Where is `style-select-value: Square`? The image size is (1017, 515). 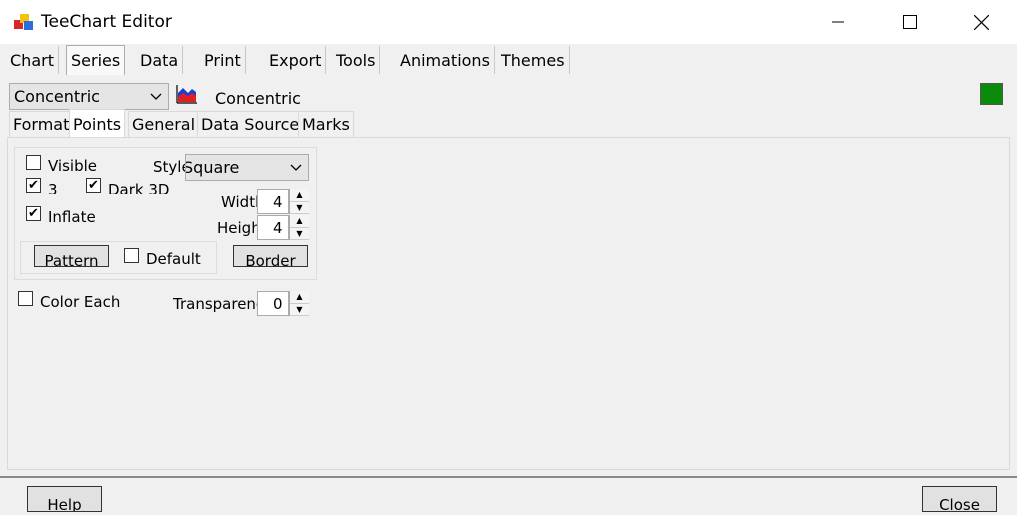
style-select-value: Square is located at coordinates (213, 167).